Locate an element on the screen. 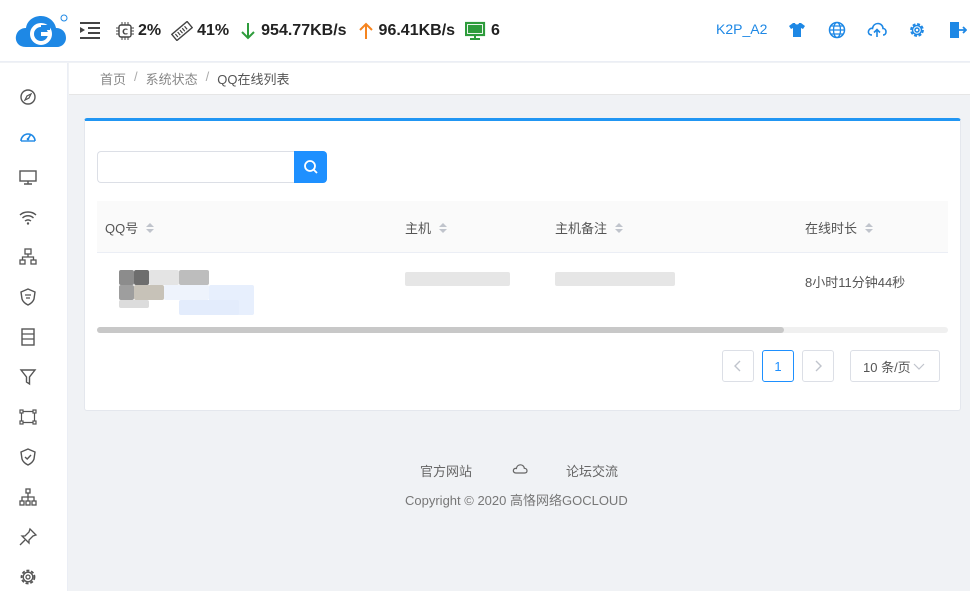  column-header-label: QQ号 is located at coordinates (122, 228).